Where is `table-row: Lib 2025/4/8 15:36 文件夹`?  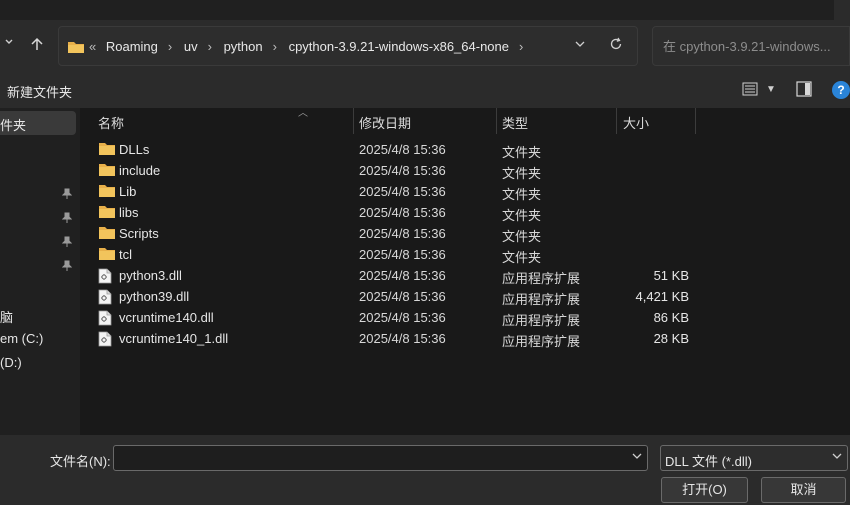 table-row: Lib 2025/4/8 15:36 文件夹 is located at coordinates (465, 192).